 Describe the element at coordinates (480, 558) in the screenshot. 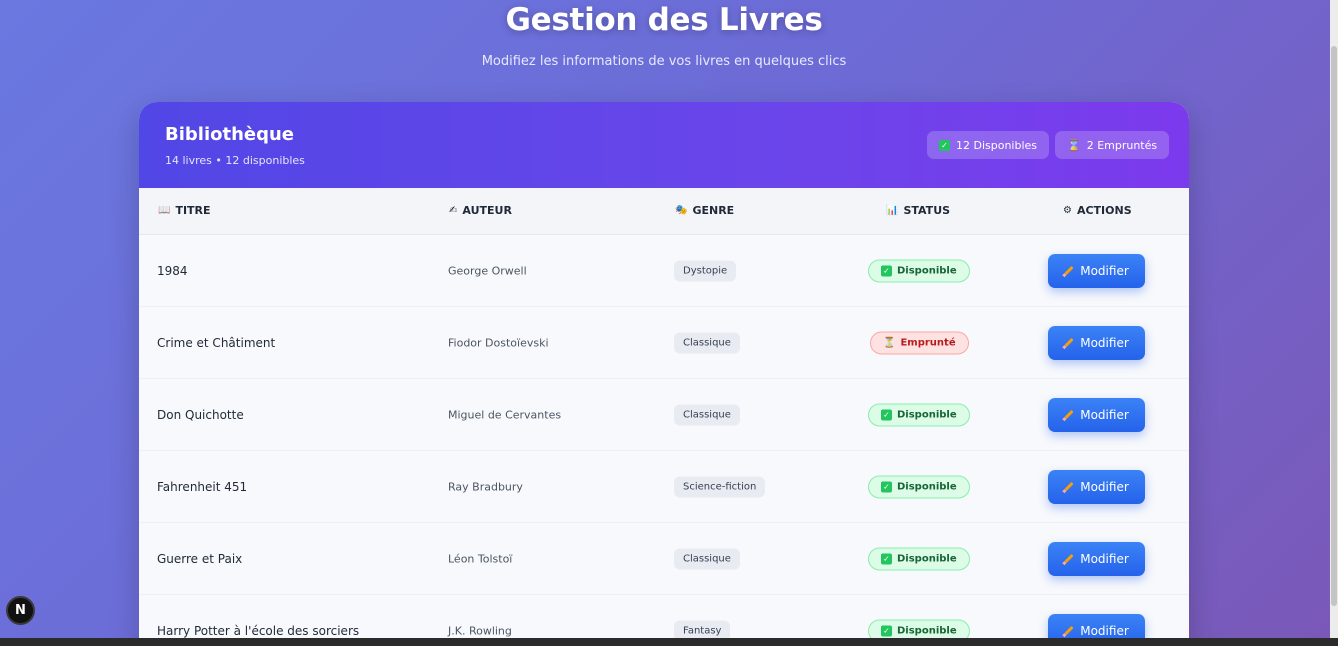

I see `book-author: Léon Tolstoï` at that location.